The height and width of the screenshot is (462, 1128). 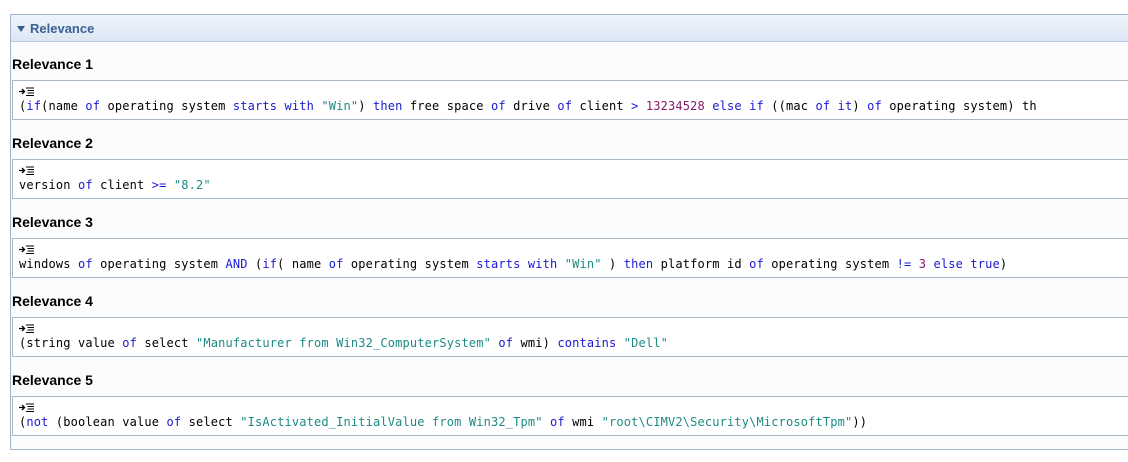 What do you see at coordinates (52, 380) in the screenshot?
I see `section-title: Relevance 5` at bounding box center [52, 380].